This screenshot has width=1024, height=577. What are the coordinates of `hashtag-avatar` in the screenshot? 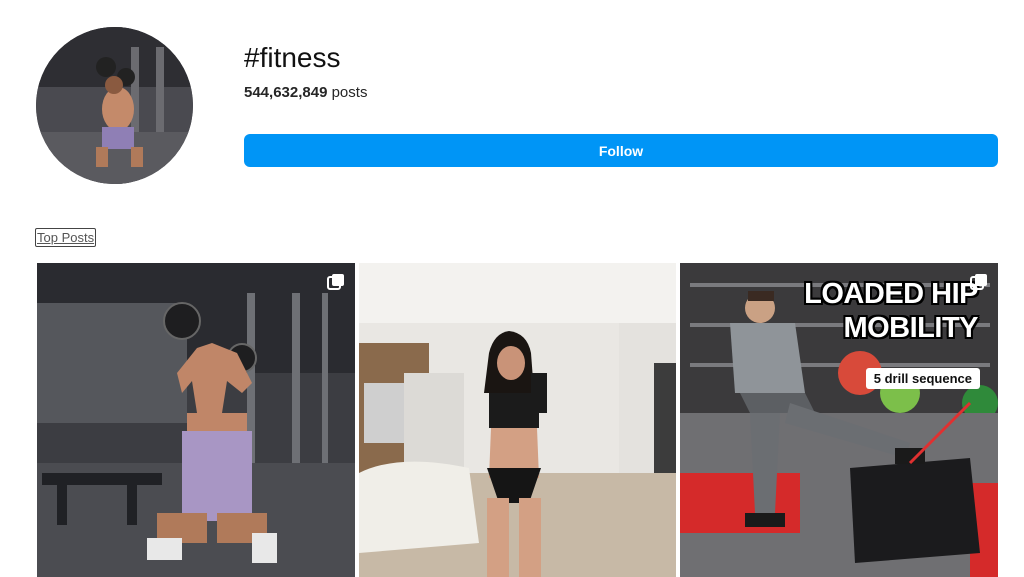 It's located at (114, 105).